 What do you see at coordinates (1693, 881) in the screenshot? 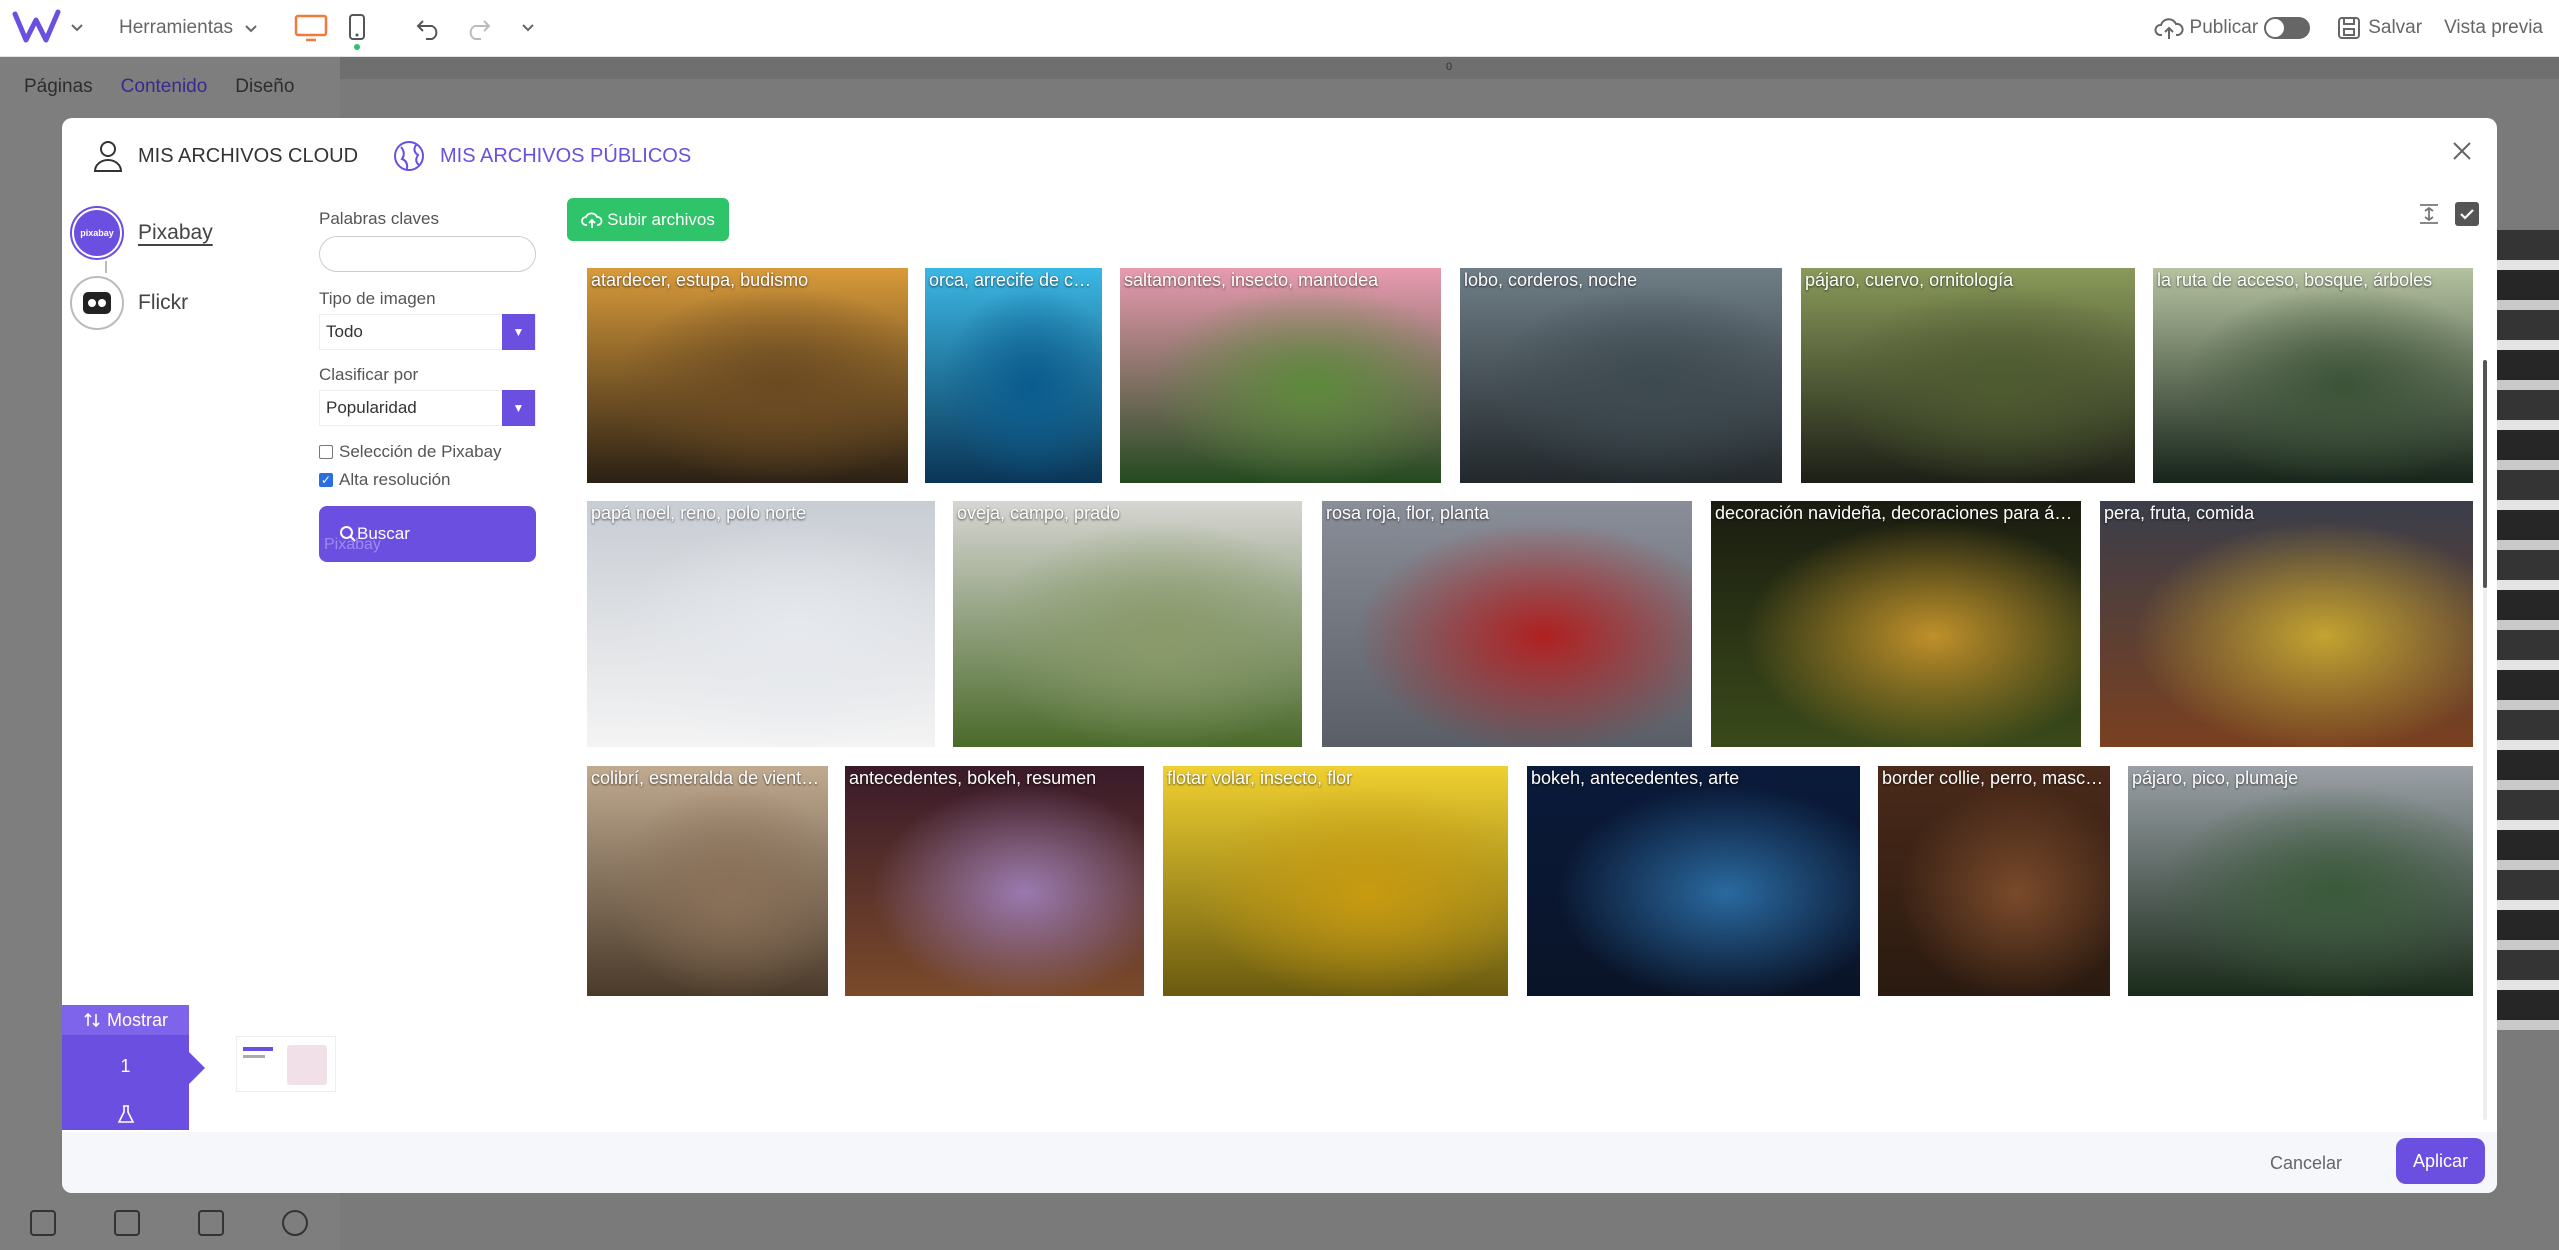
I see `gallery-image: bokeh, antecedentes, arte` at bounding box center [1693, 881].